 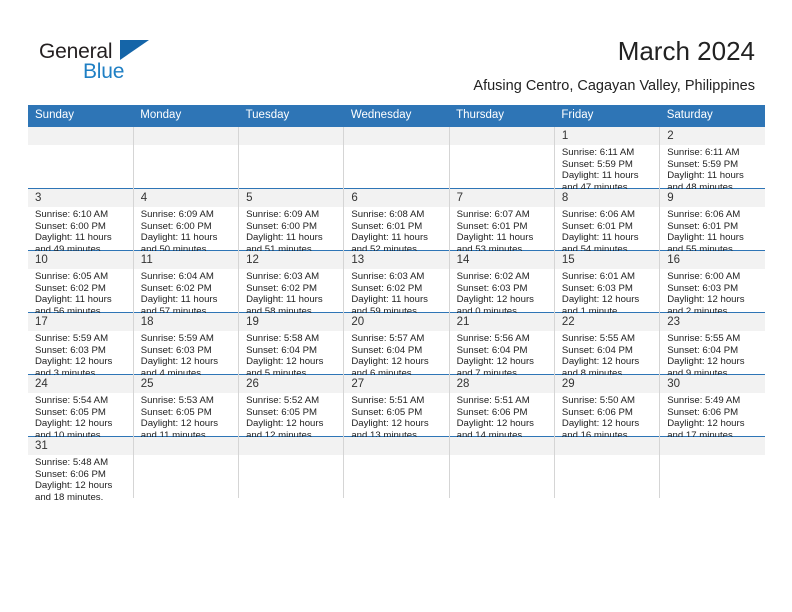 What do you see at coordinates (597, 164) in the screenshot?
I see `sunset-text: Sunset: 5:59 PM` at bounding box center [597, 164].